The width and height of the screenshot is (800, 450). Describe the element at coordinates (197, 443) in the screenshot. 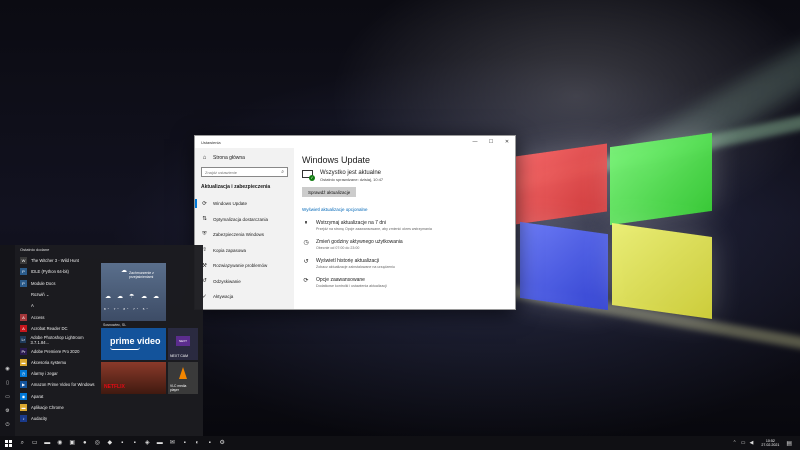

I see `app-icon: ◐` at that location.